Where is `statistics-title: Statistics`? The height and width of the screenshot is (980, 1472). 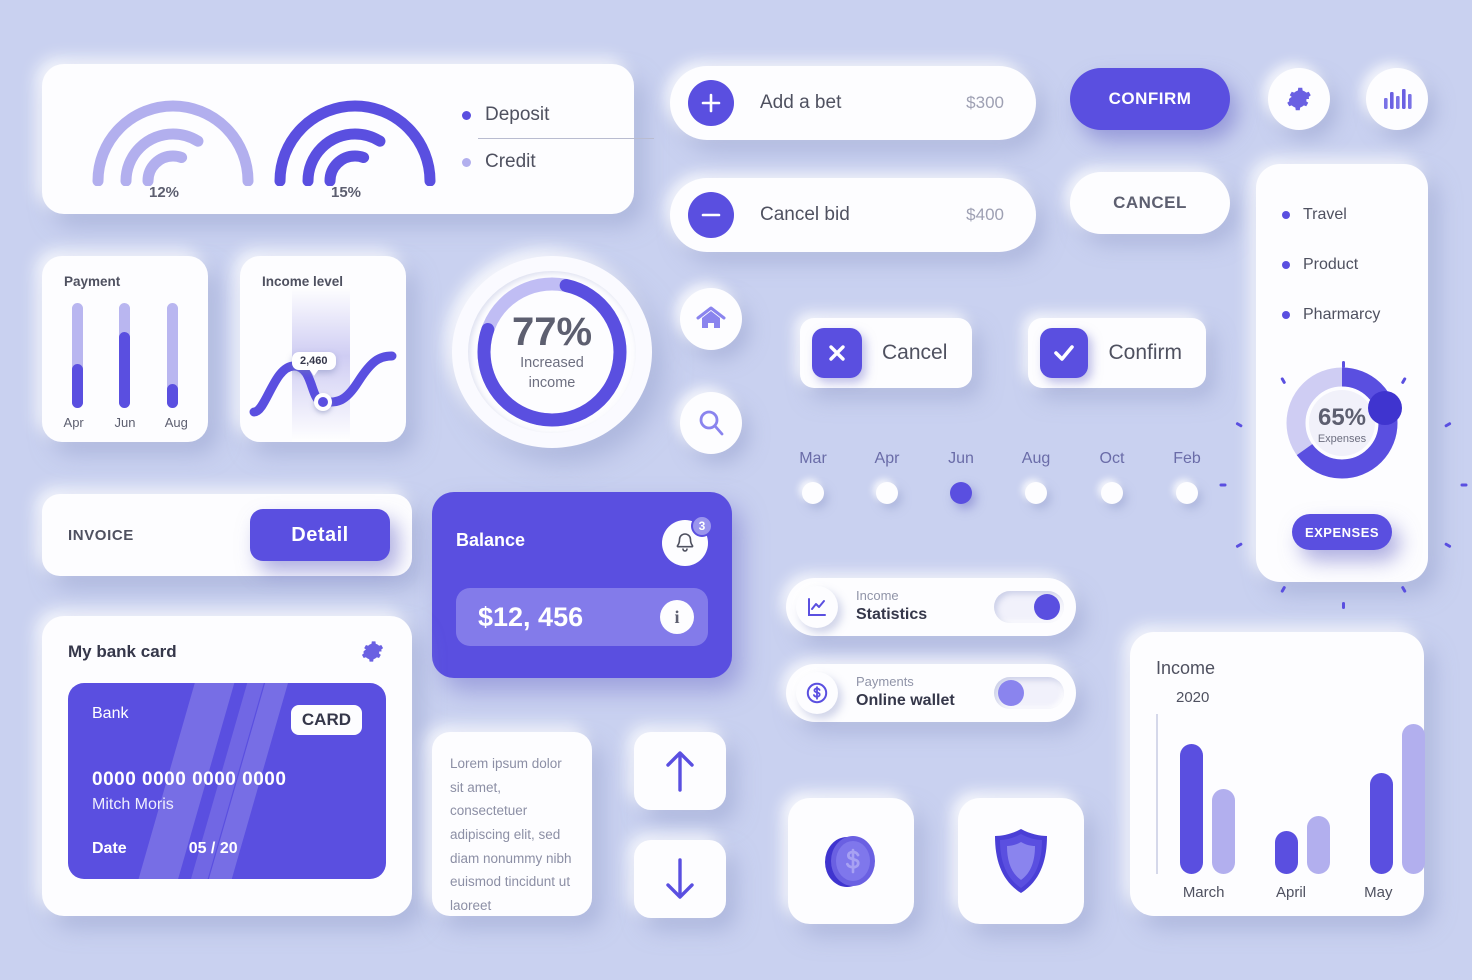
statistics-title: Statistics is located at coordinates (892, 614).